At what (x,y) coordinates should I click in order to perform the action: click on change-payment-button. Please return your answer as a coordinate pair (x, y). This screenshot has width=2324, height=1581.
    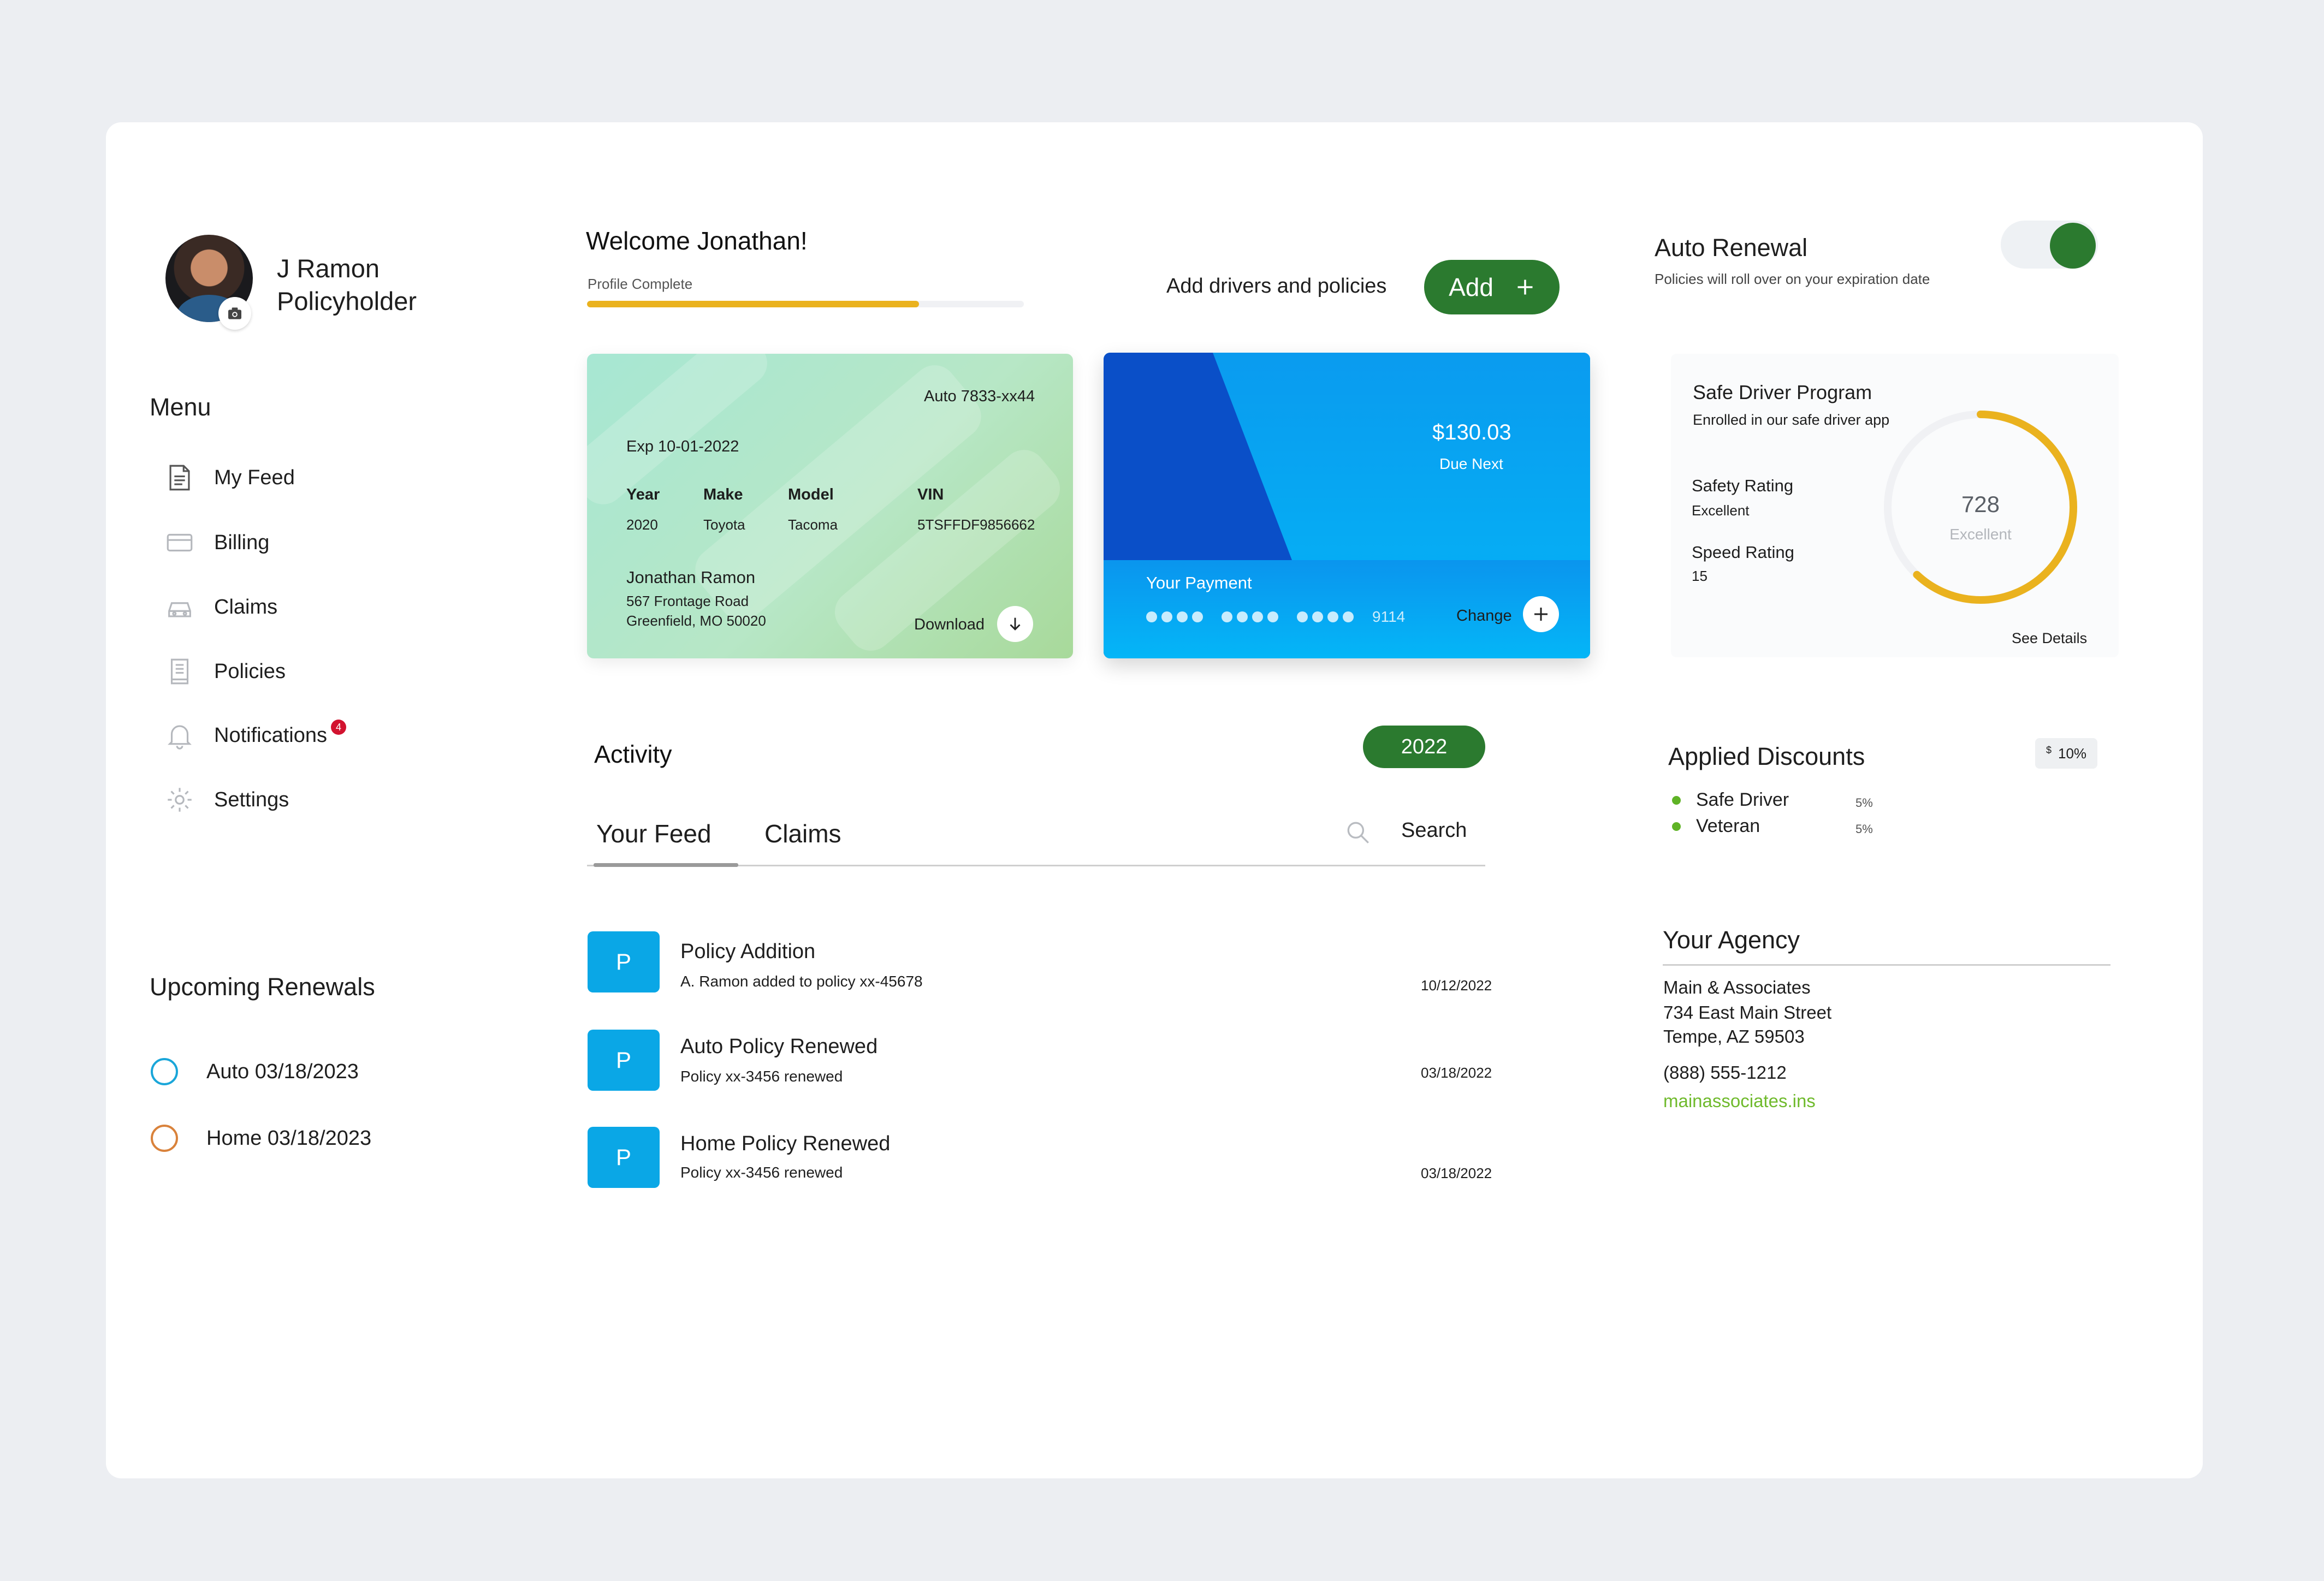
    Looking at the image, I should click on (1541, 614).